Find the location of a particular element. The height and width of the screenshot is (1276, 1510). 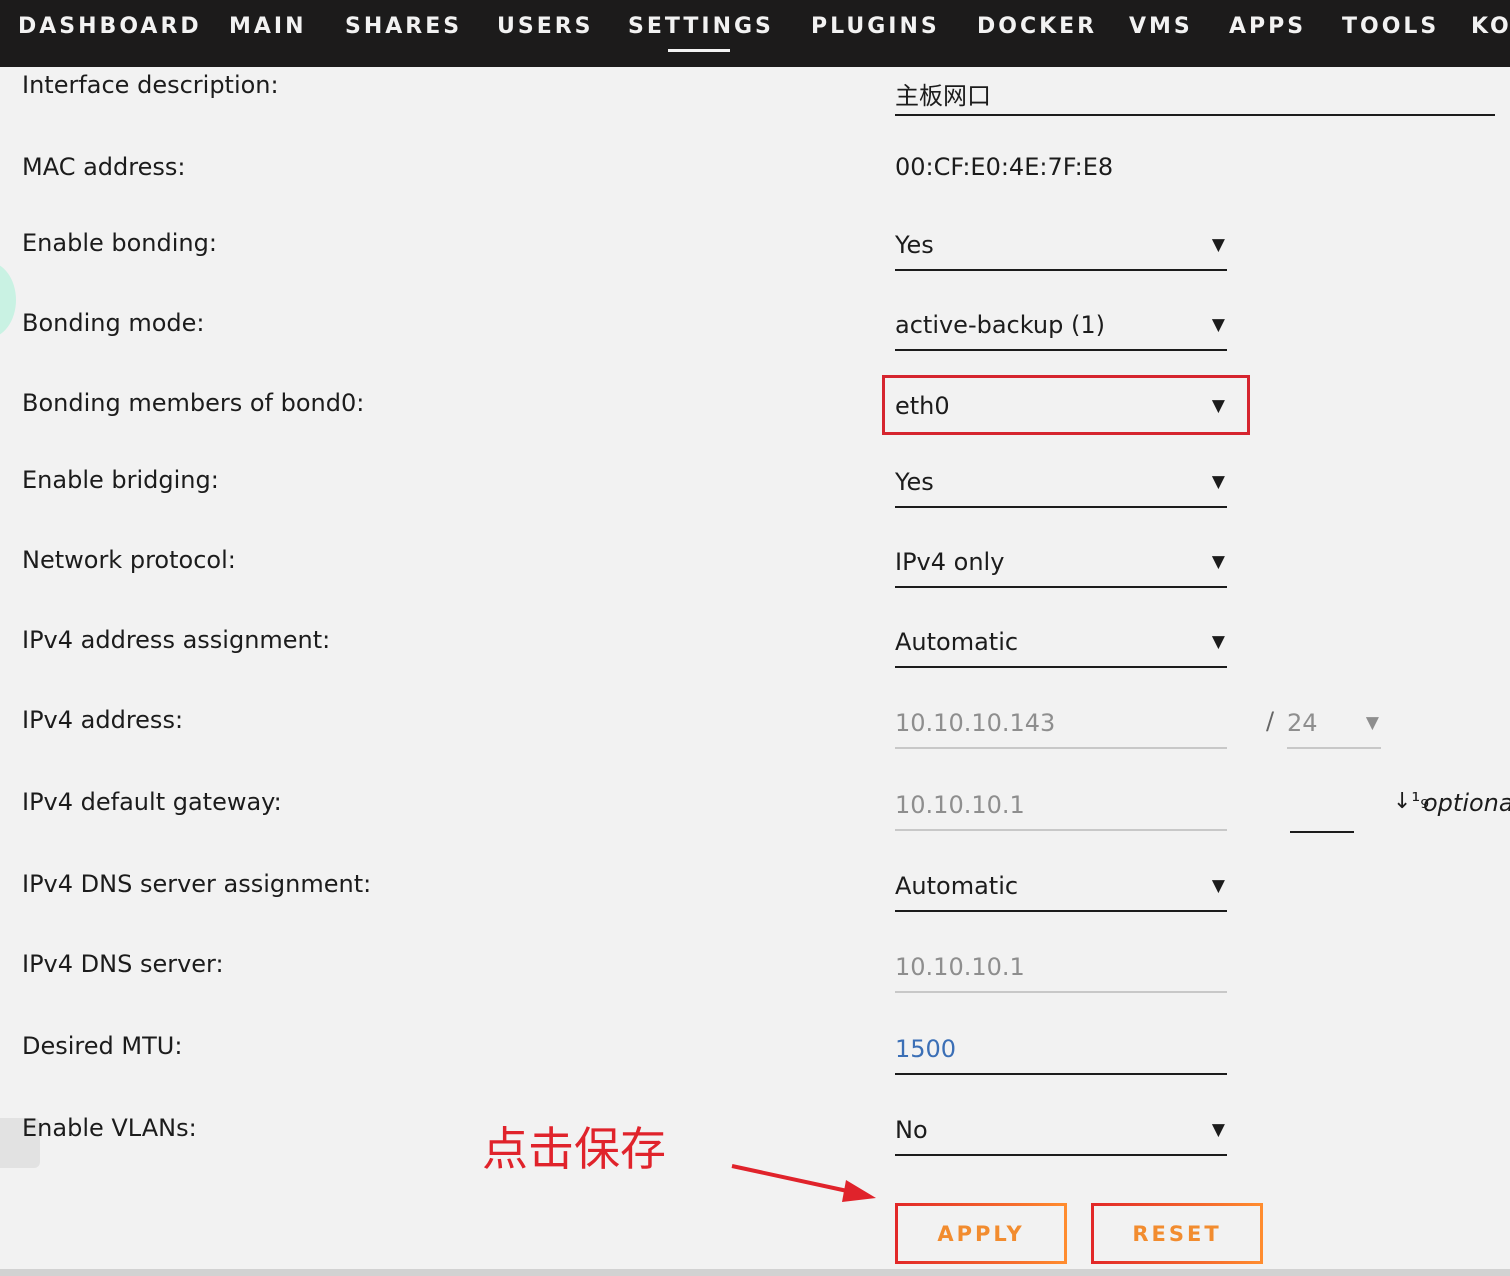

bonding-members-label: Bonding members of bond0: is located at coordinates (193, 403).